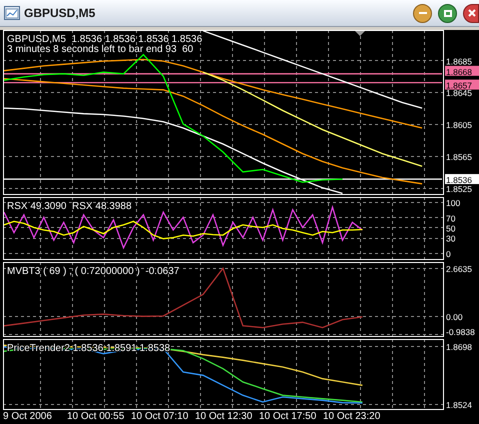 This screenshot has width=479, height=424. I want to click on time-axis-label: 10 Oct 23:20, so click(352, 417).